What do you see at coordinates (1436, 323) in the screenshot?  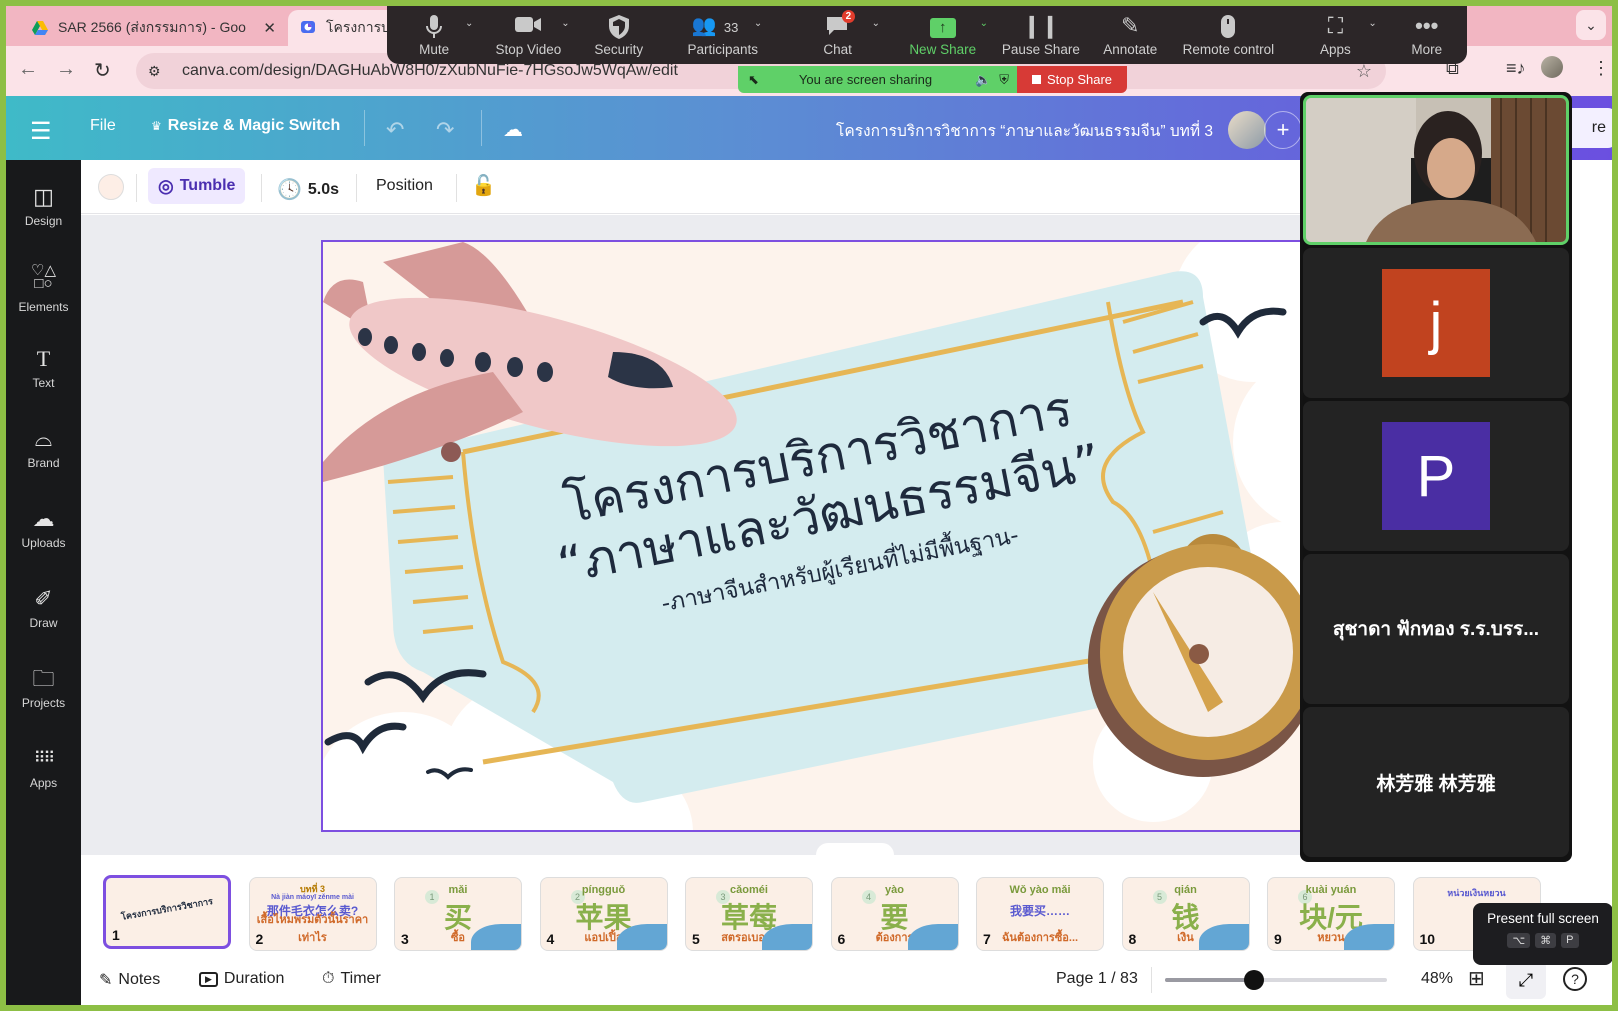 I see `participant-tile-j: j` at bounding box center [1436, 323].